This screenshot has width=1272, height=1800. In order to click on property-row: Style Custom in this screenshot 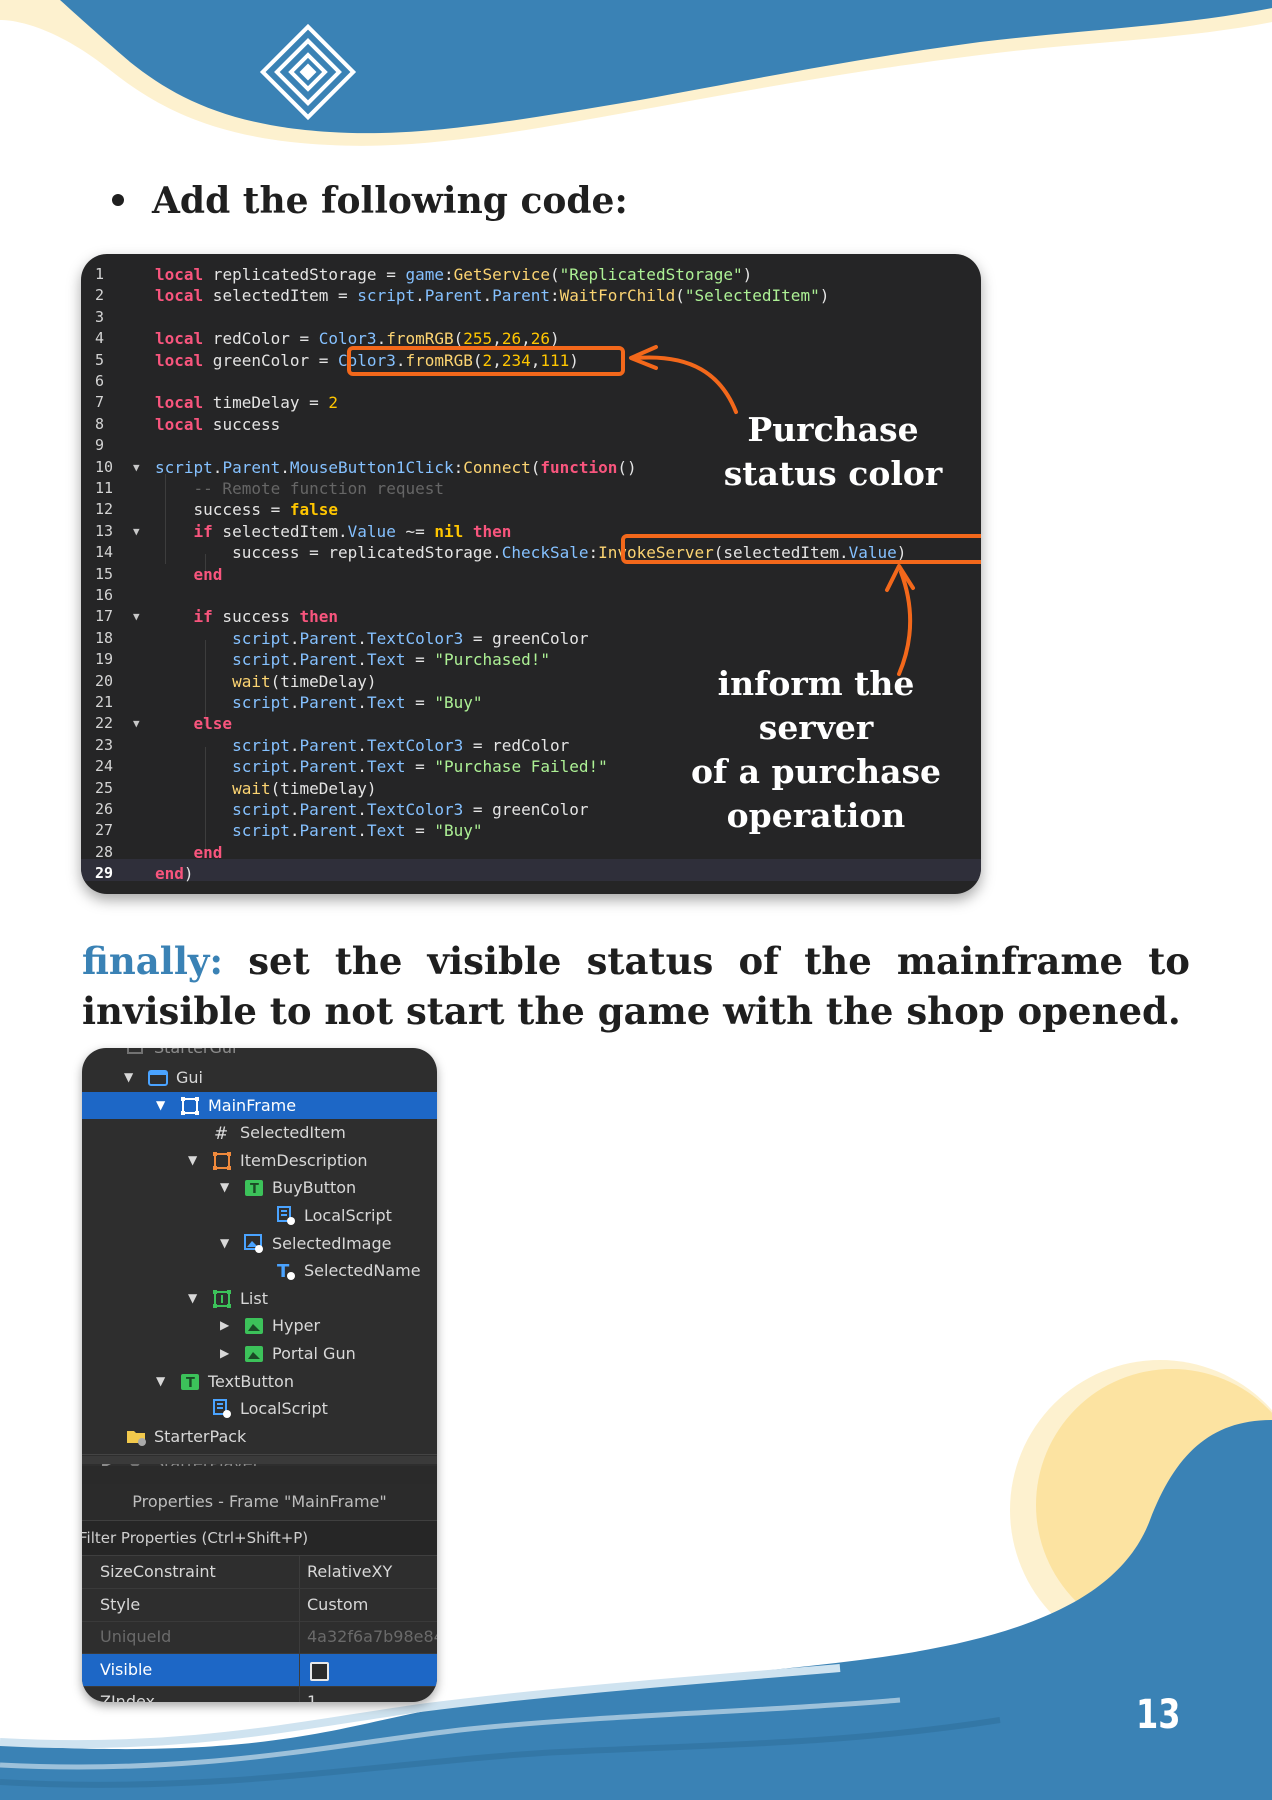, I will do `click(259, 1605)`.